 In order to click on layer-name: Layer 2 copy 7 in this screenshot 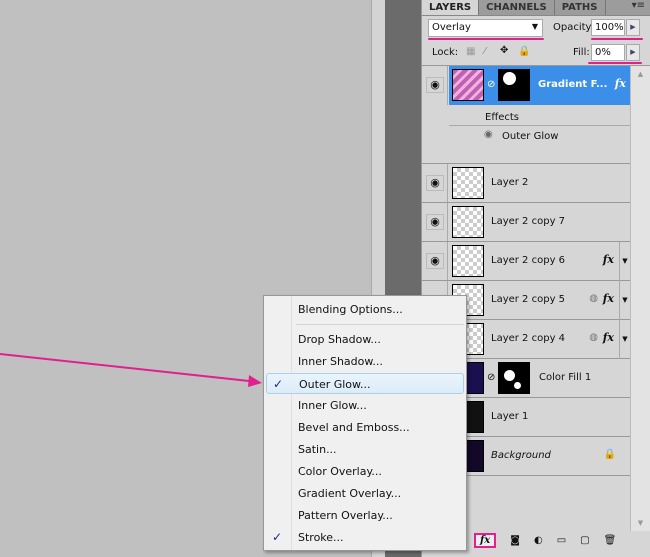, I will do `click(528, 221)`.